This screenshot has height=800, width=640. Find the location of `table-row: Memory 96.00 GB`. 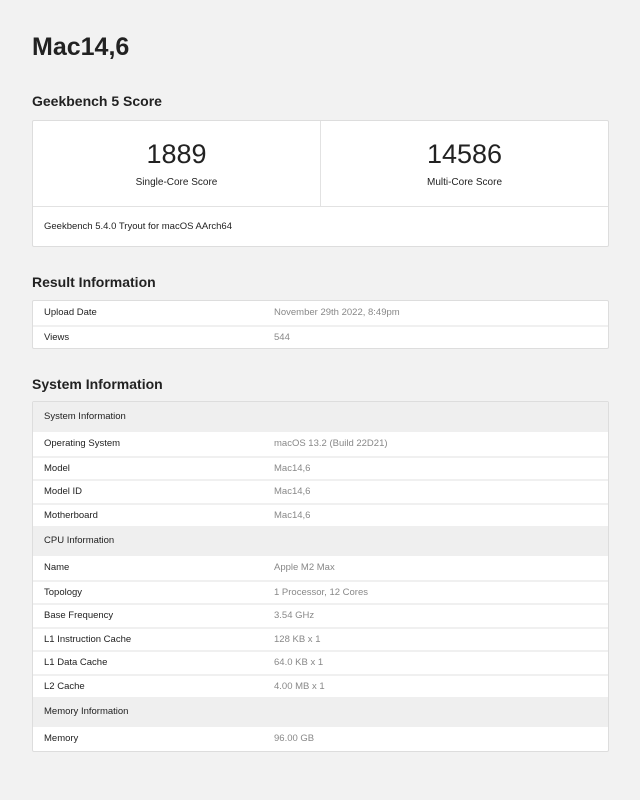

table-row: Memory 96.00 GB is located at coordinates (320, 739).